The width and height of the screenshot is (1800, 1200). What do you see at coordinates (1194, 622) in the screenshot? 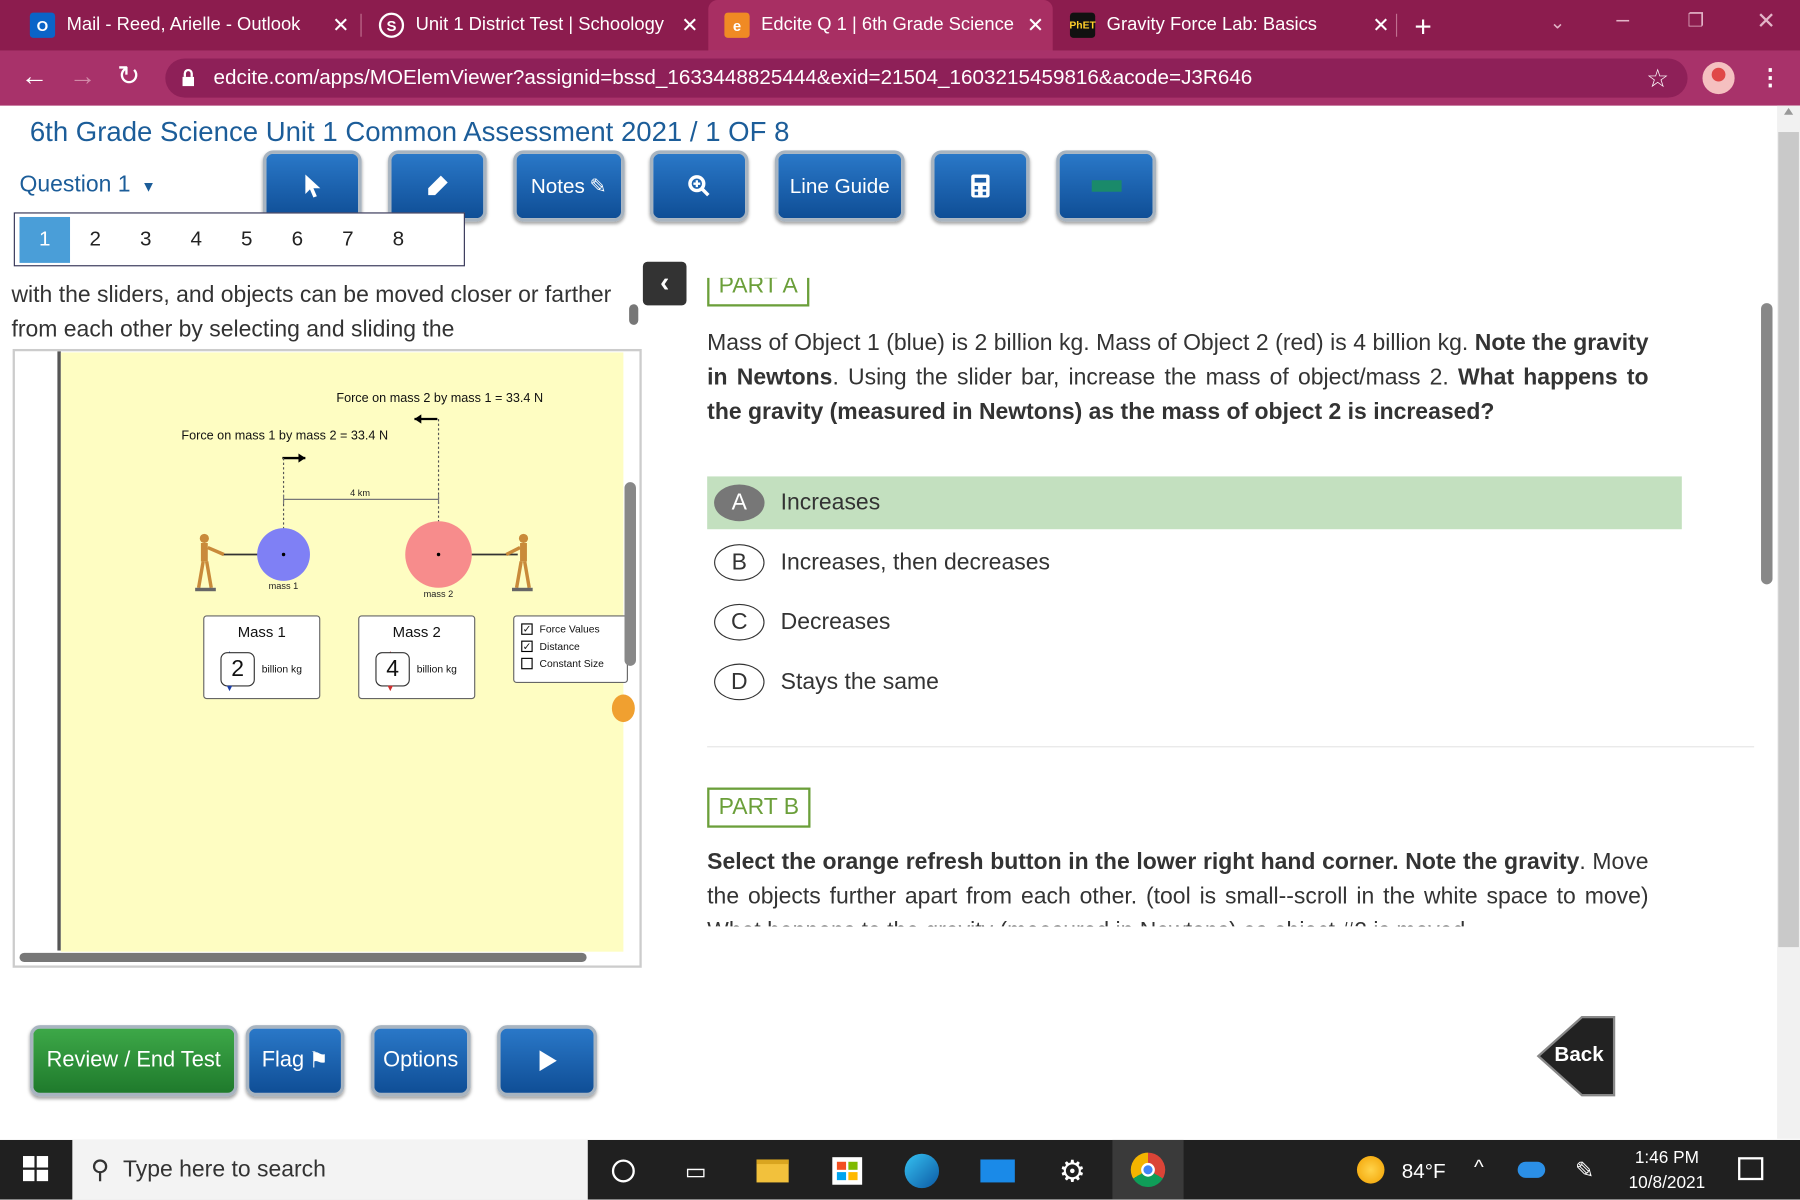
I see `answer-option-c: C Decreases` at bounding box center [1194, 622].